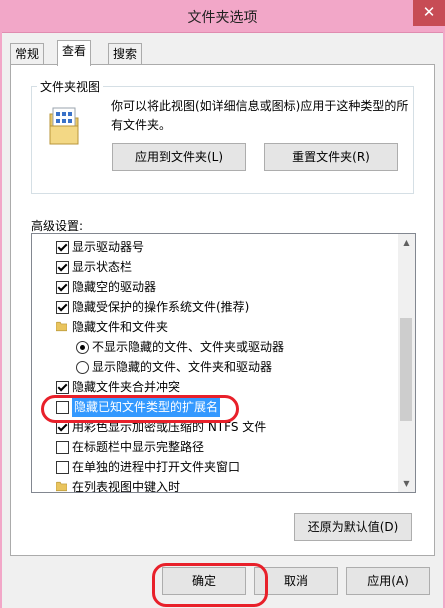 The image size is (445, 608). Describe the element at coordinates (406, 242) in the screenshot. I see `scroll-up-arrow-icon: ▲` at that location.